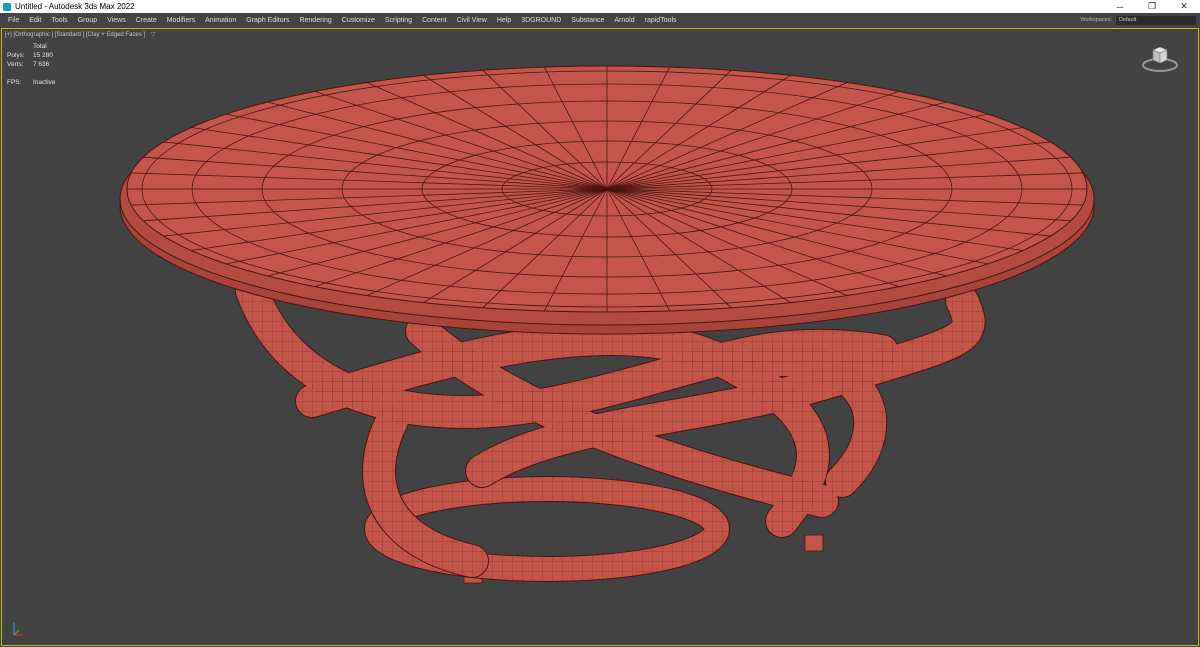 The image size is (1200, 647). I want to click on workspaces-label: Workspaces:, so click(1096, 20).